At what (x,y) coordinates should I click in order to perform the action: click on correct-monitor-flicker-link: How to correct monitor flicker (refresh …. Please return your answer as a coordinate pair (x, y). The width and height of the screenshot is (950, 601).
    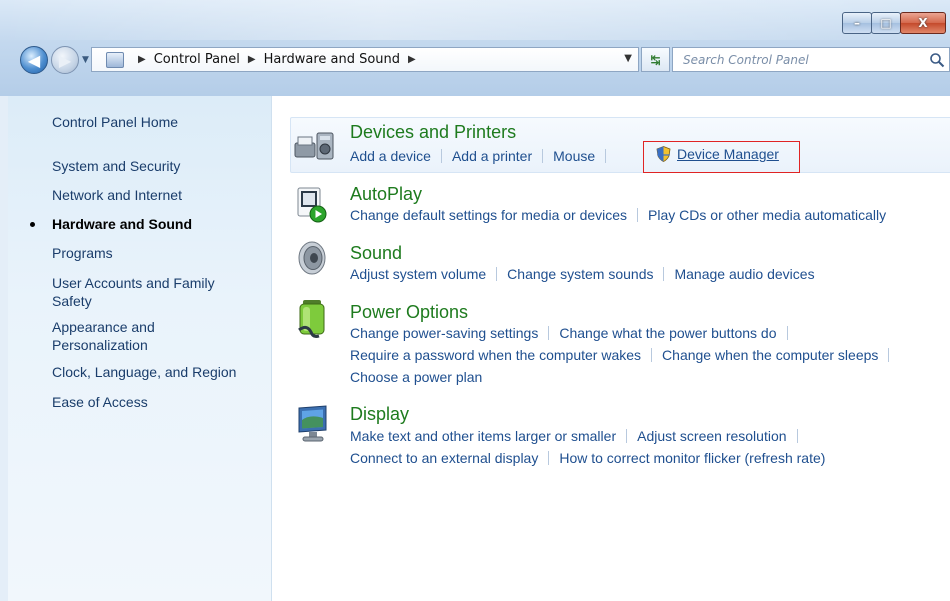
    Looking at the image, I should click on (692, 458).